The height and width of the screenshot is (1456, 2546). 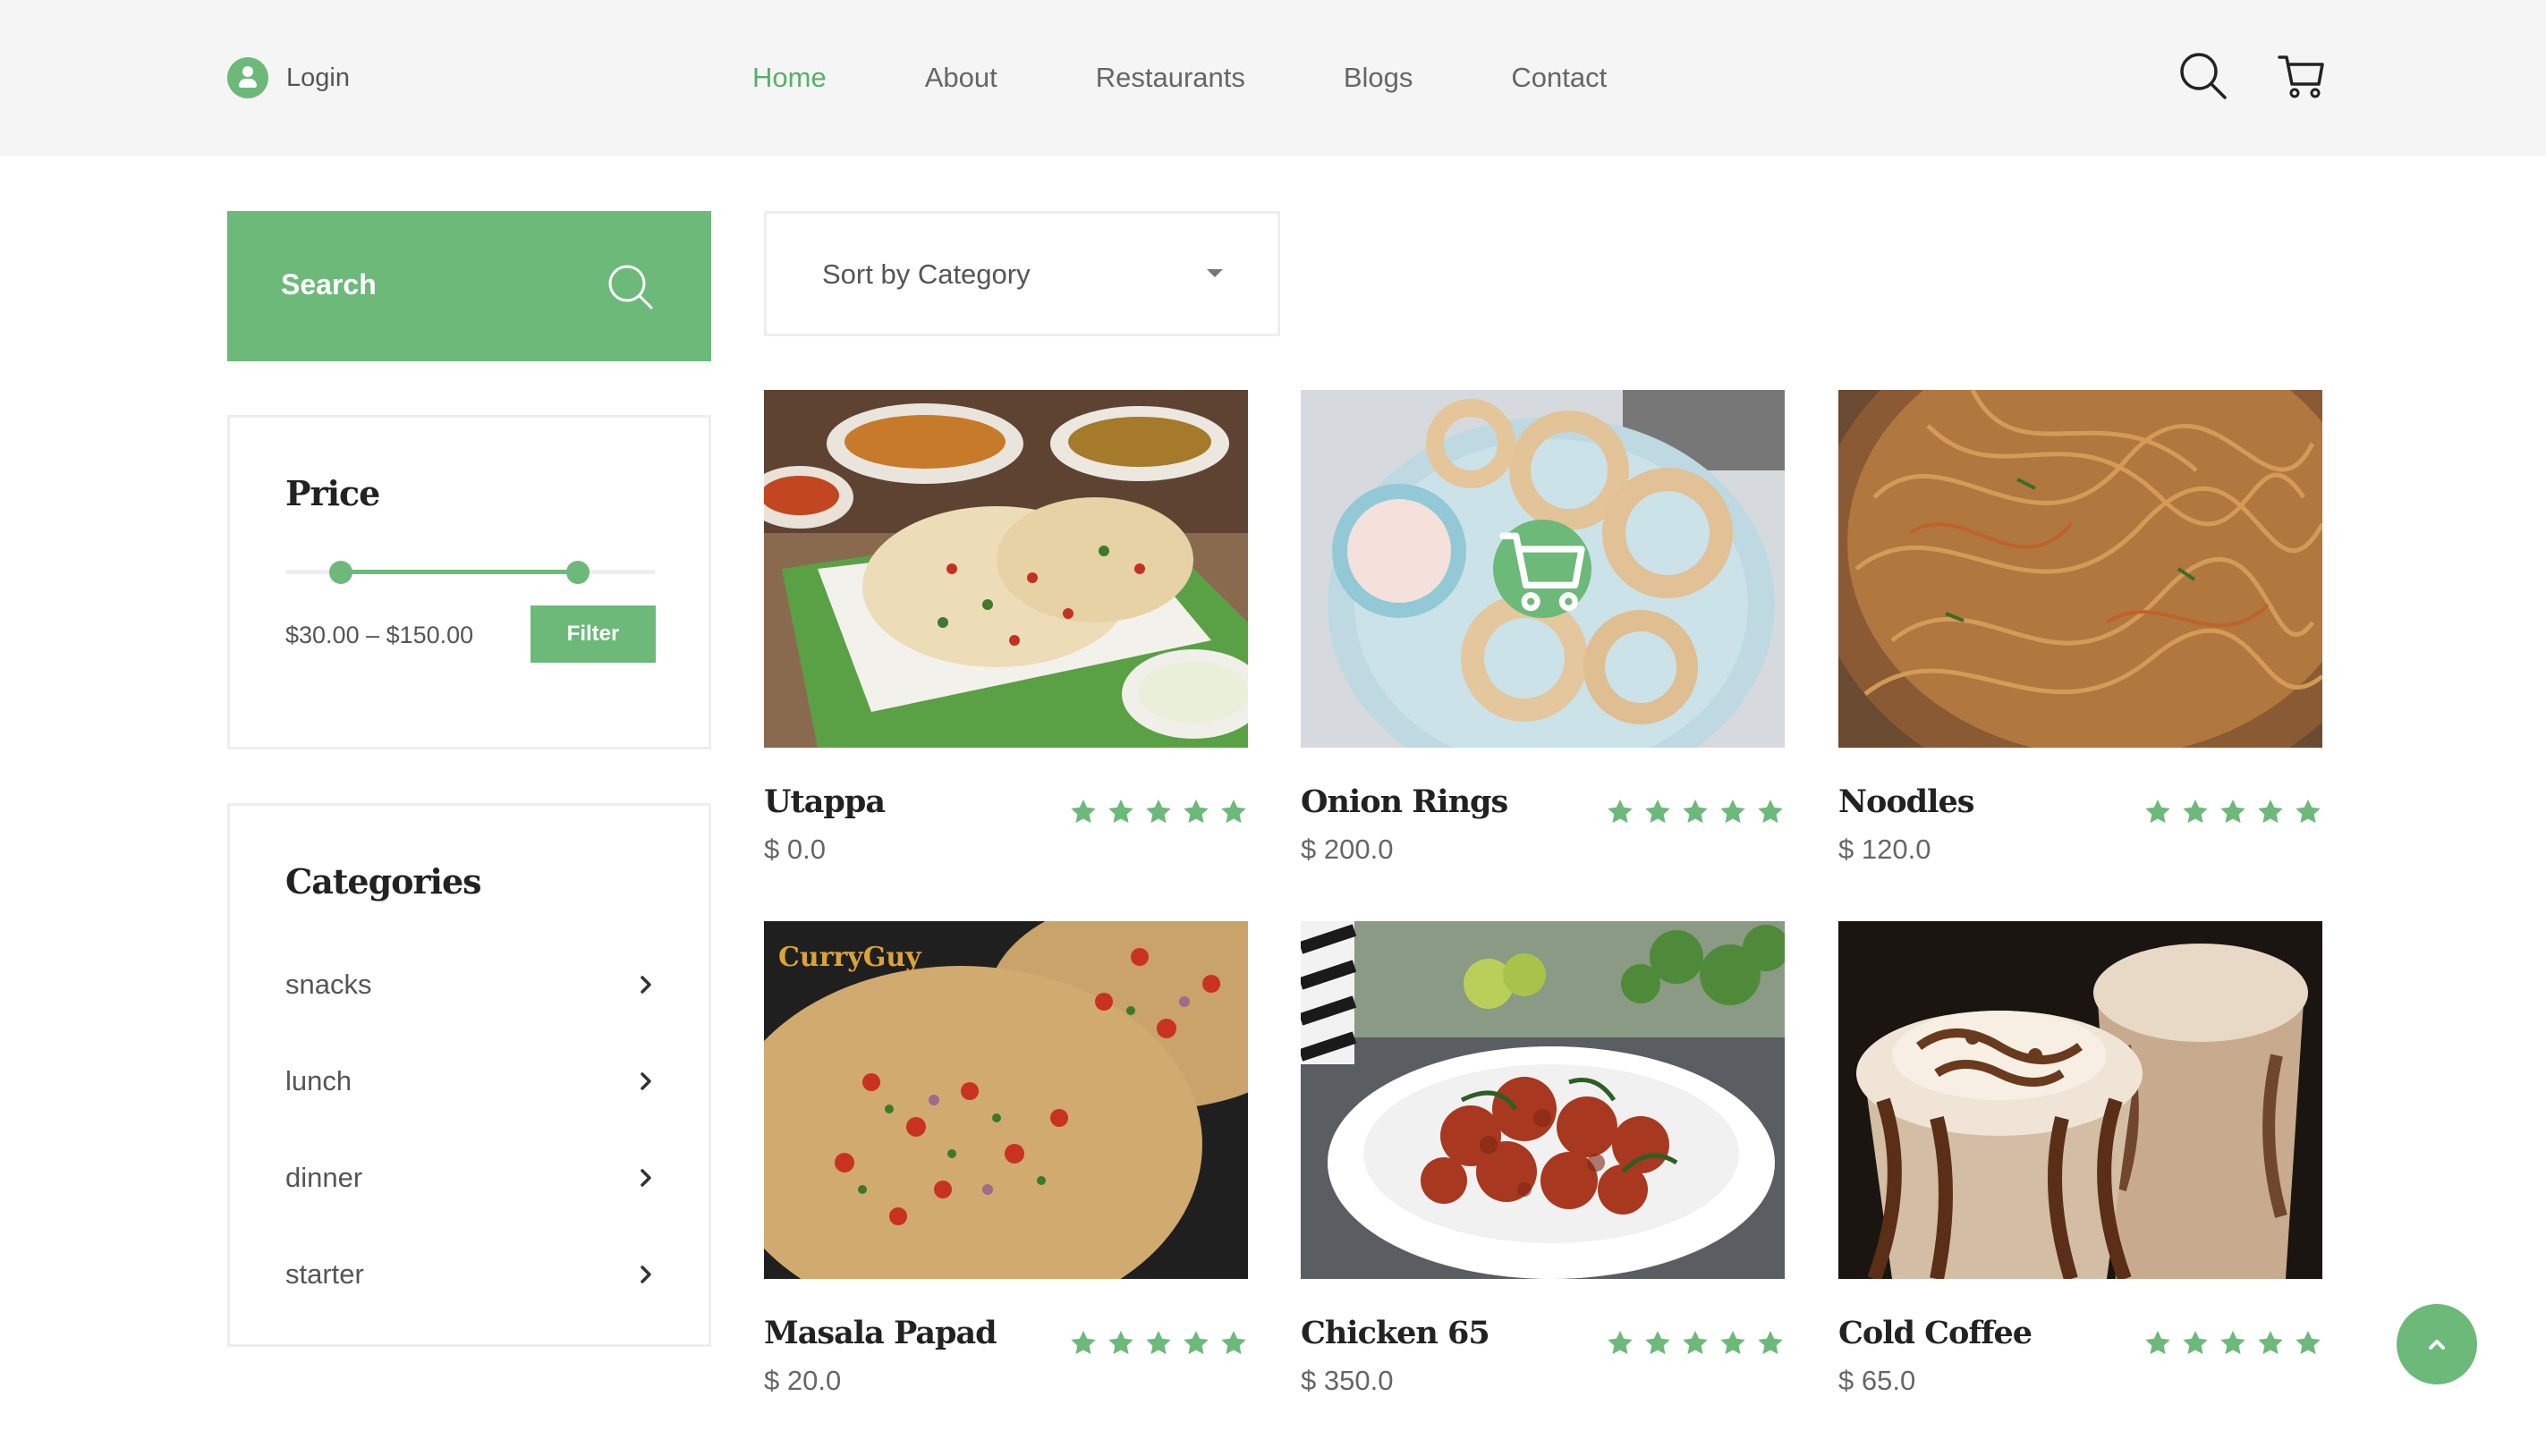 I want to click on product-card-onion-rings: Onion Rings $ 200.0, so click(x=1543, y=640).